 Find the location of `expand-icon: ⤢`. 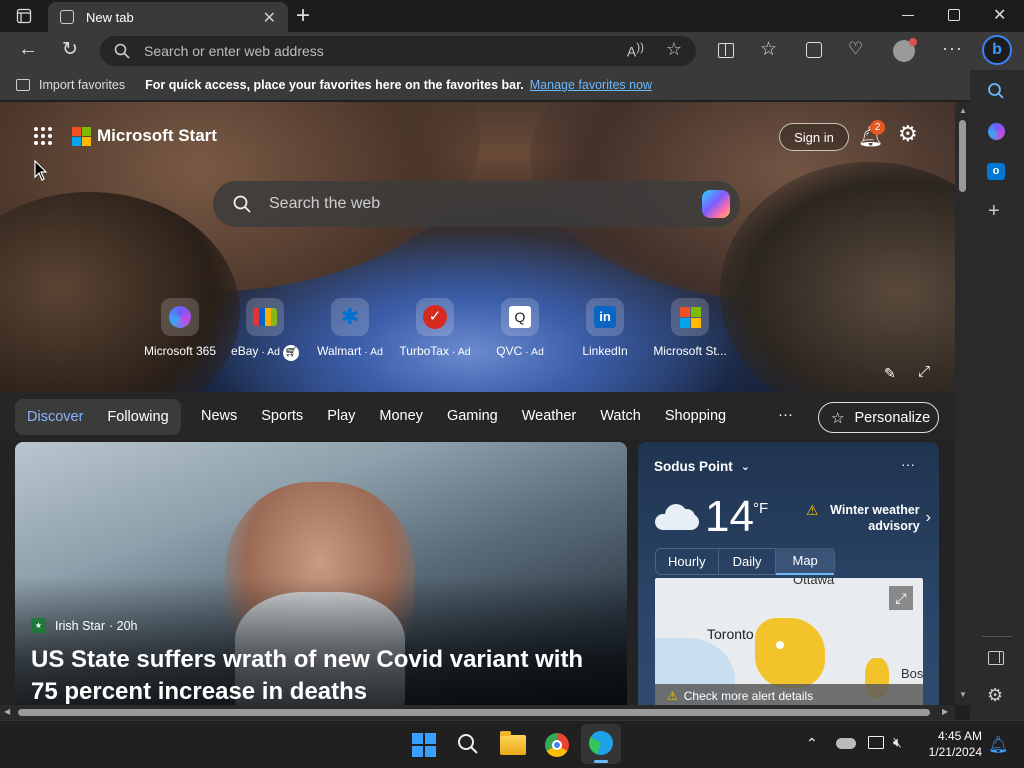

expand-icon: ⤢ is located at coordinates (924, 371).